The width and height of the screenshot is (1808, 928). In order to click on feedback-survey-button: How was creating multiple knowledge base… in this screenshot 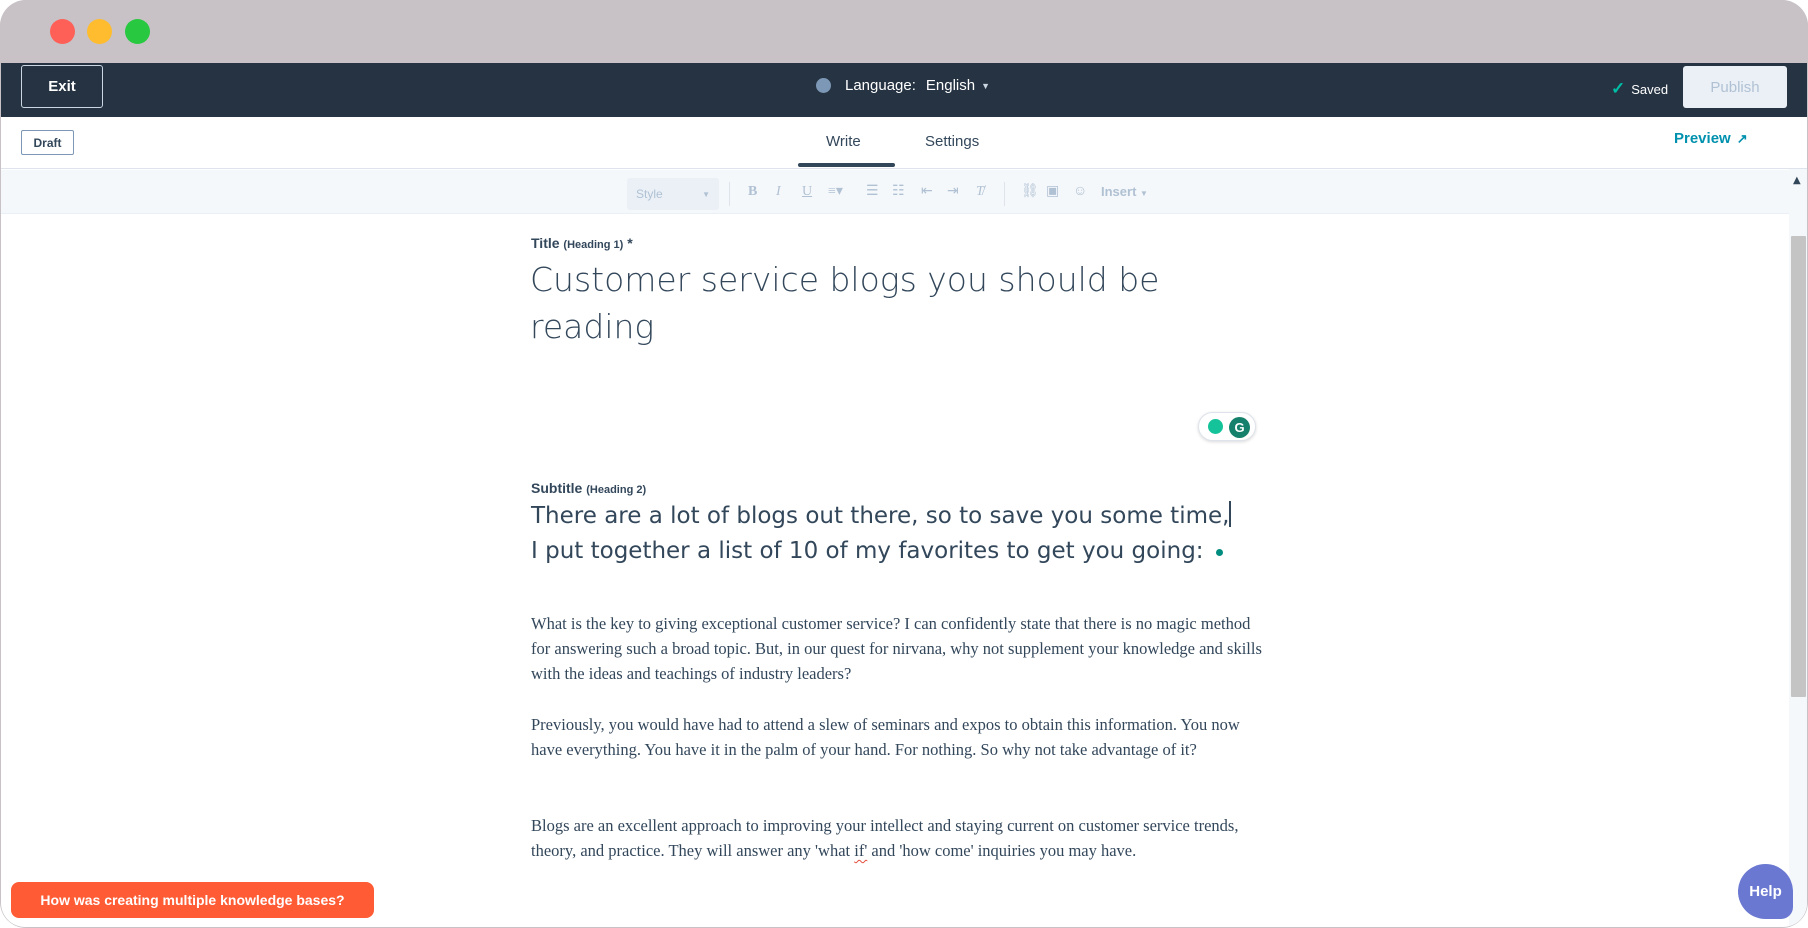, I will do `click(192, 900)`.